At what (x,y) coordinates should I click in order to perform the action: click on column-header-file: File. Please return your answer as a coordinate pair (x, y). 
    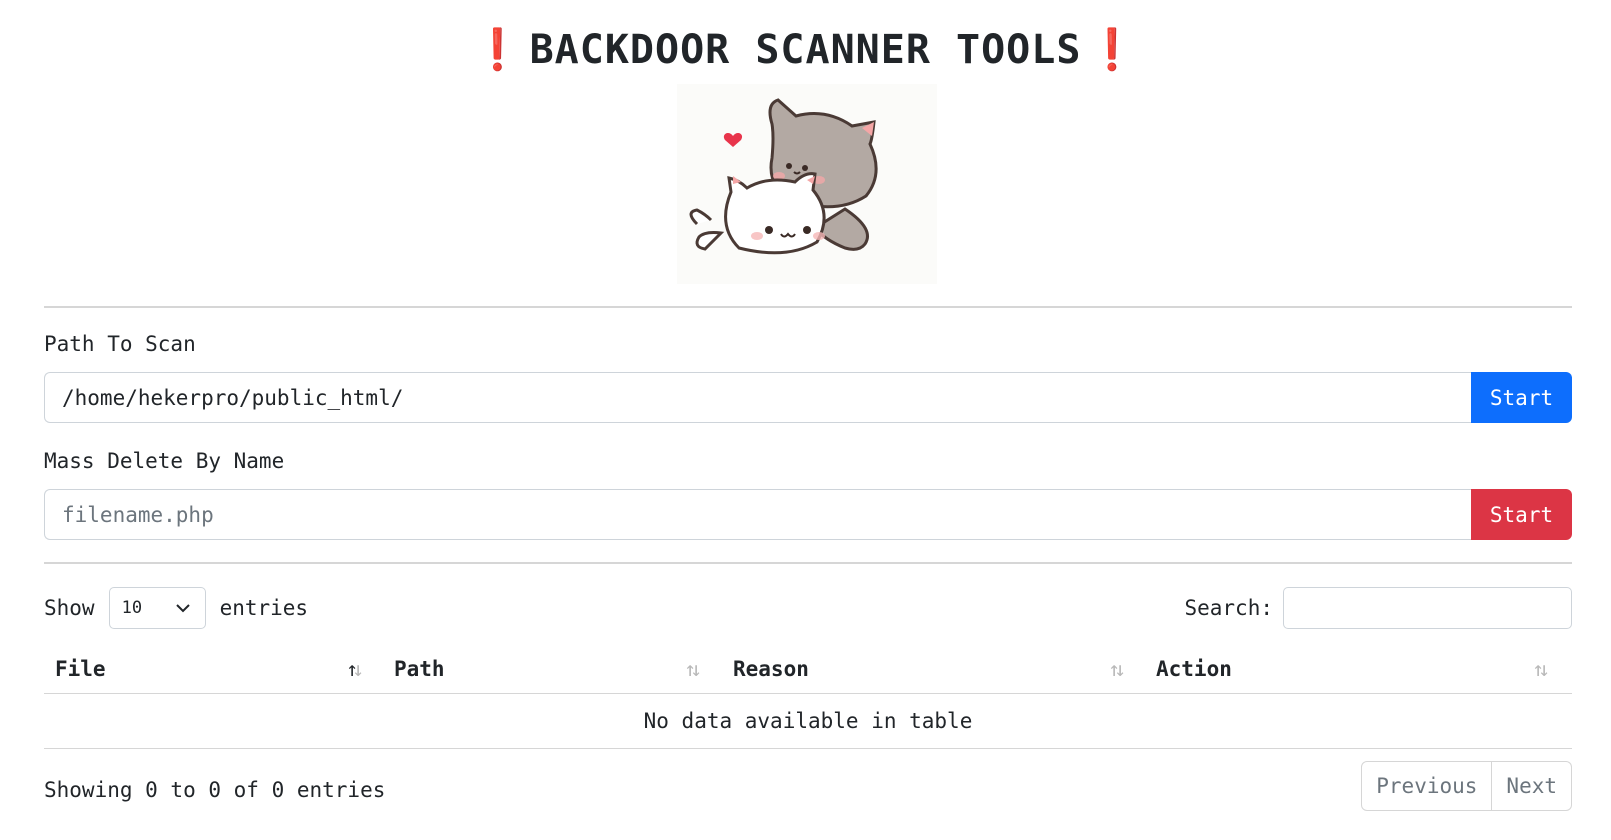
    Looking at the image, I should click on (213, 669).